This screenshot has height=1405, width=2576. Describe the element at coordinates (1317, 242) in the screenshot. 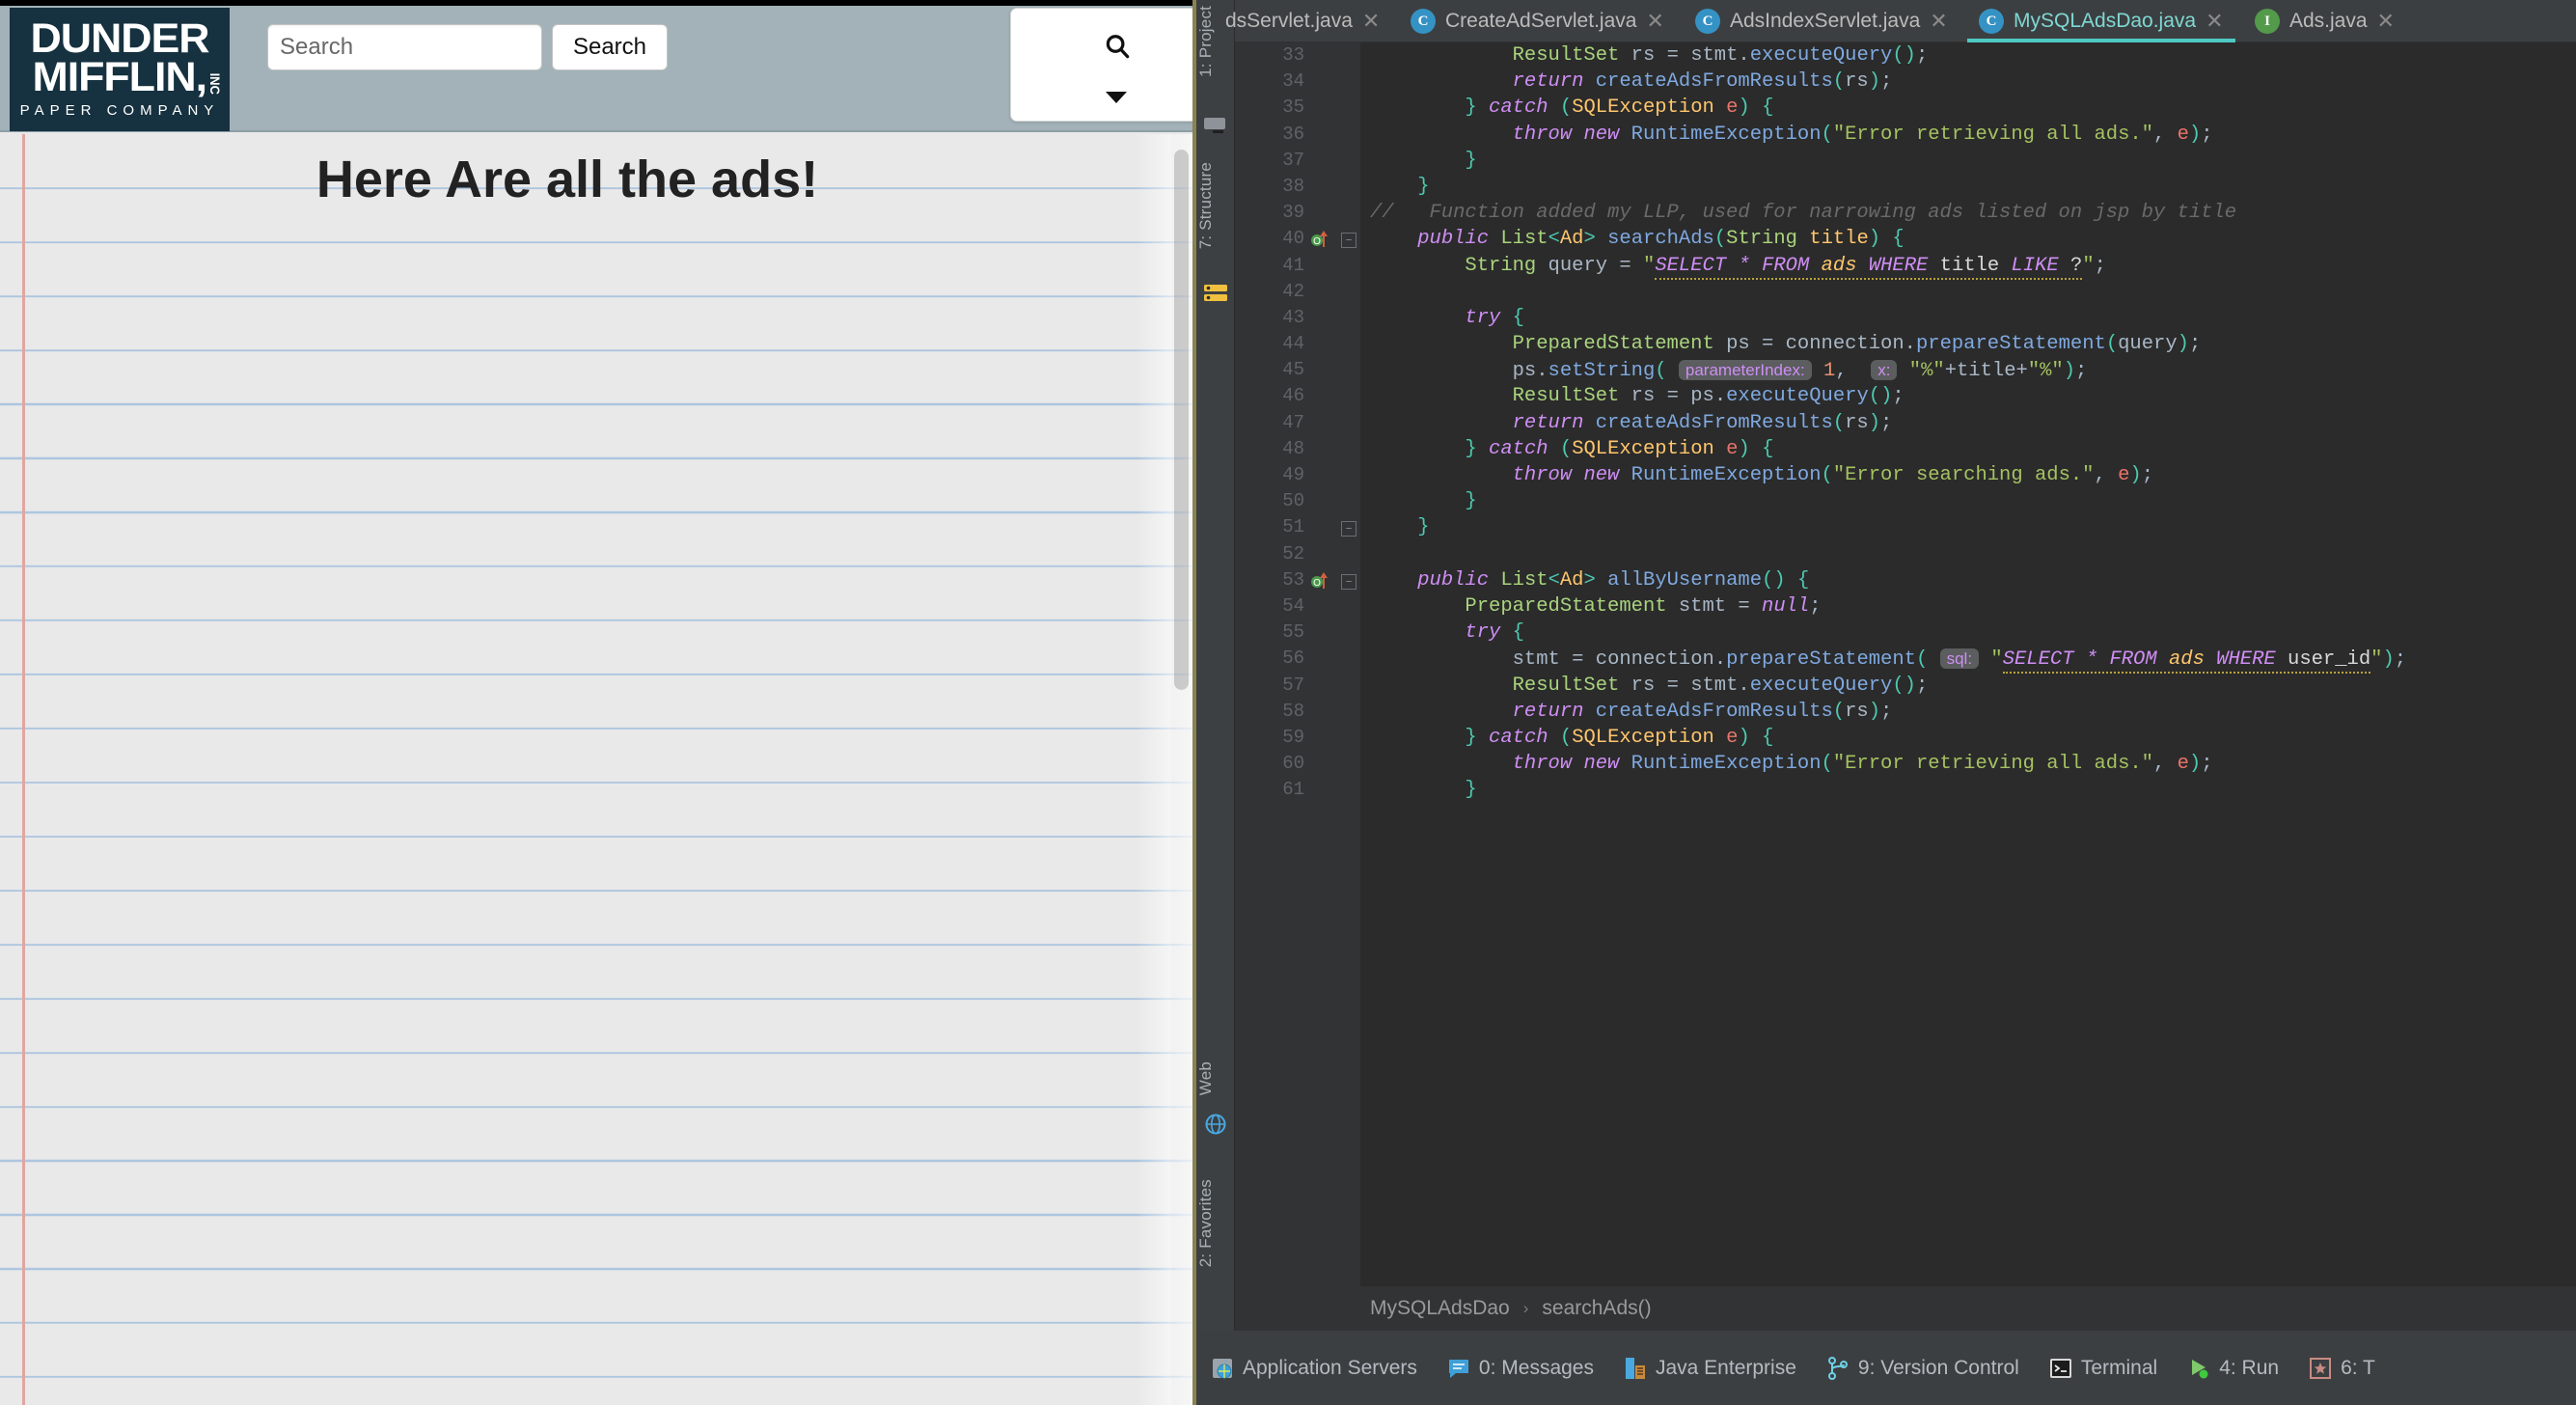

I see `svg-text: O` at that location.